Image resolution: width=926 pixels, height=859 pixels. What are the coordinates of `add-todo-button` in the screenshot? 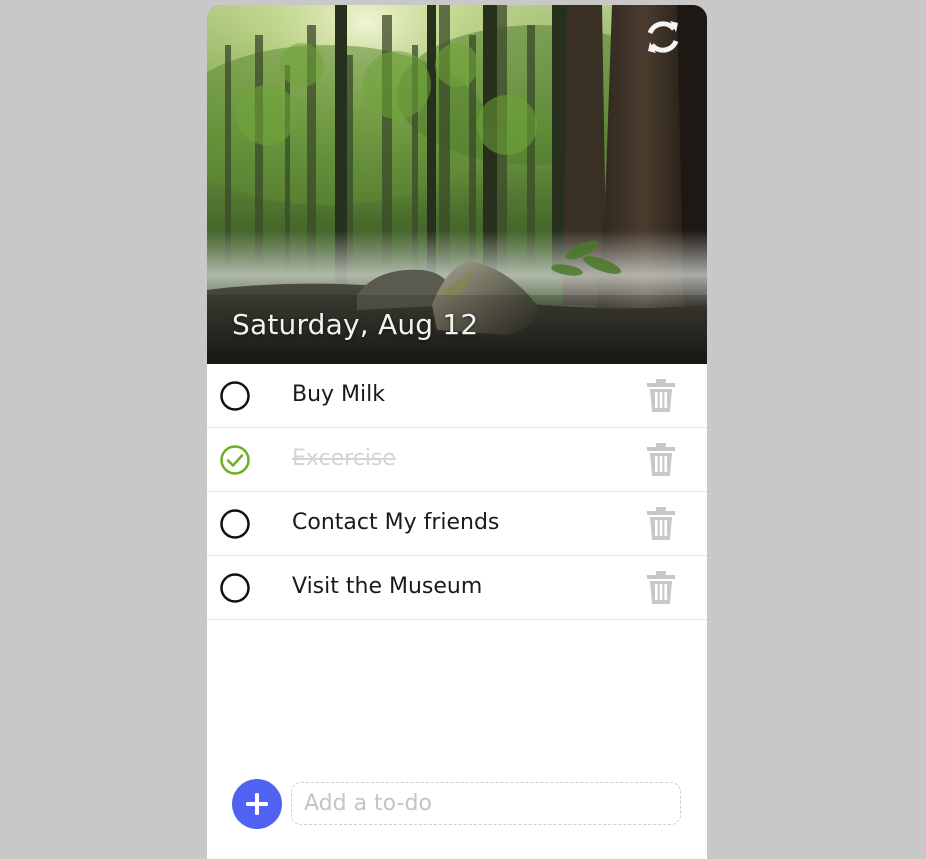 It's located at (257, 804).